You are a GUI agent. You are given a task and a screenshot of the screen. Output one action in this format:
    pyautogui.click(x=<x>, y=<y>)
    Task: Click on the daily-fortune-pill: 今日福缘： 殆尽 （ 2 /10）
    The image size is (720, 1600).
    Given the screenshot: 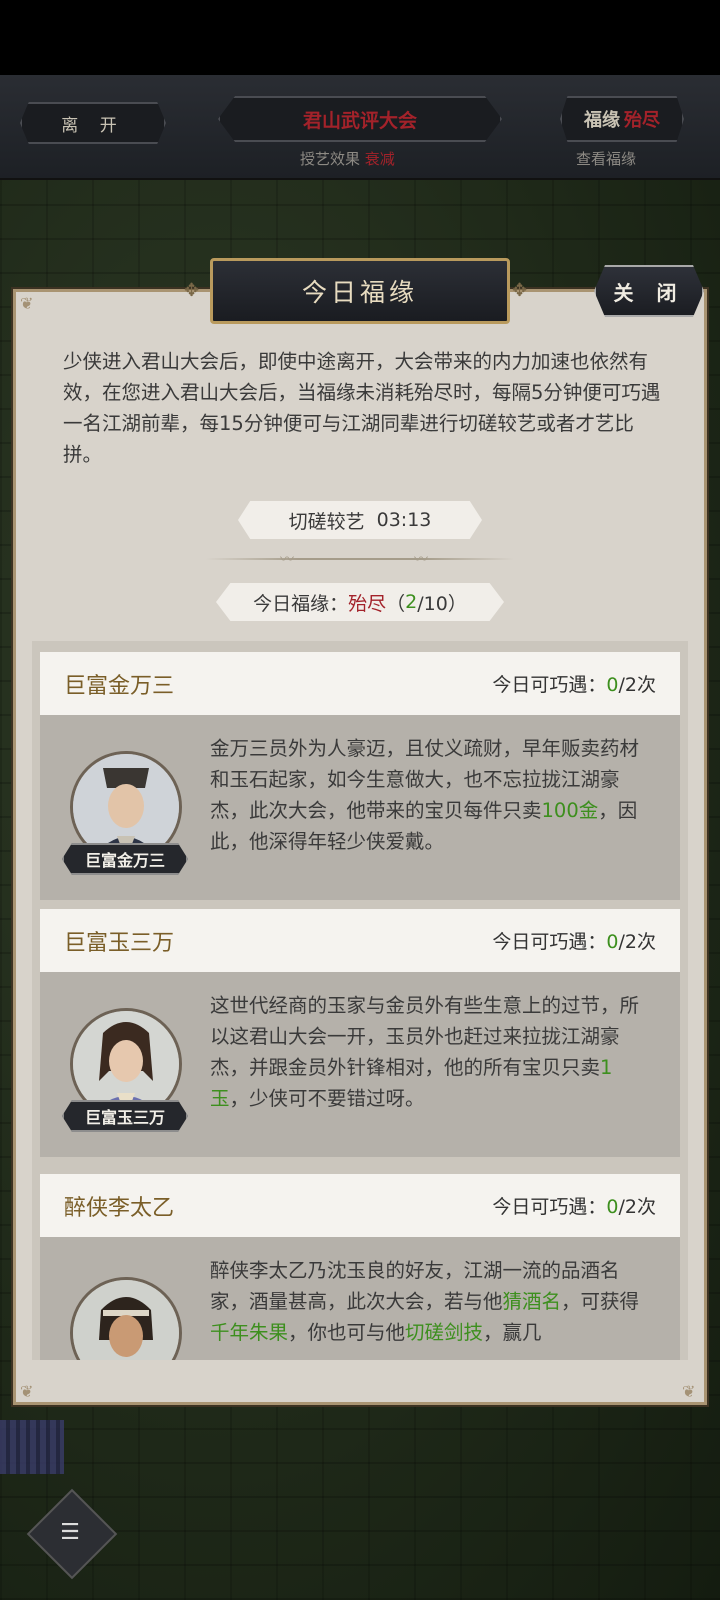 What is the action you would take?
    pyautogui.click(x=360, y=602)
    